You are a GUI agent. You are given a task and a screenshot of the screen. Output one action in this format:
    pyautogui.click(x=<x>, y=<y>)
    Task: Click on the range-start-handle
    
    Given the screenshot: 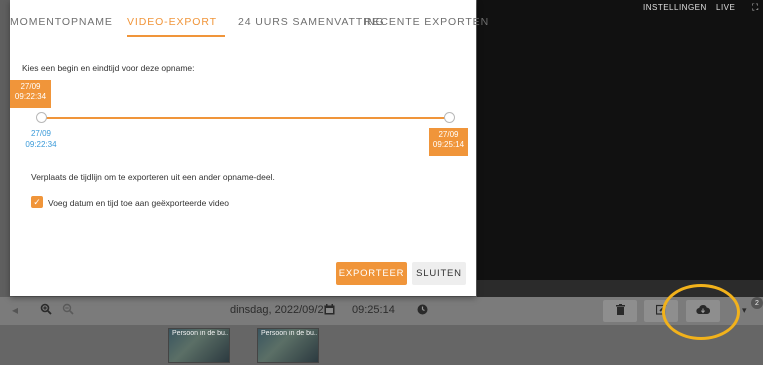 What is the action you would take?
    pyautogui.click(x=41, y=117)
    